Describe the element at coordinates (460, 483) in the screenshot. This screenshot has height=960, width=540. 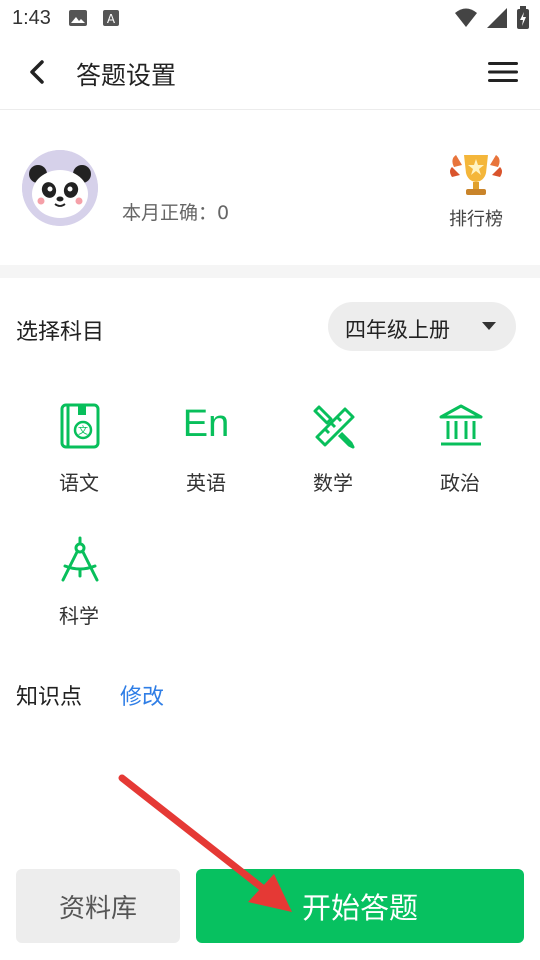
I see `subject-label: 政治` at that location.